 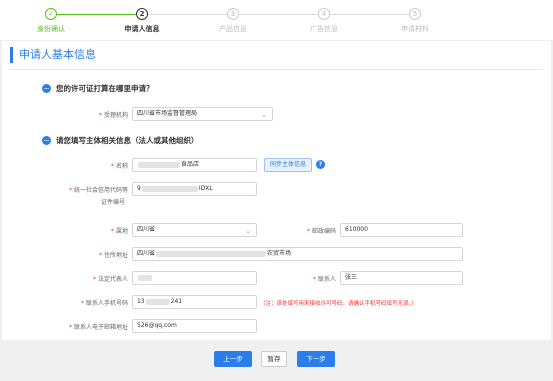 What do you see at coordinates (113, 115) in the screenshot?
I see `agency-label: * 受理机构` at bounding box center [113, 115].